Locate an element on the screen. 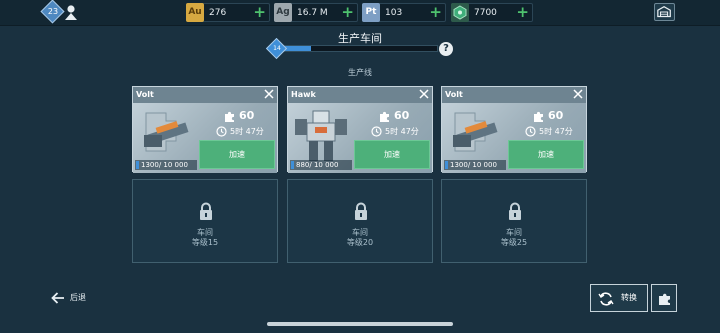  key-icon is located at coordinates (460, 12).